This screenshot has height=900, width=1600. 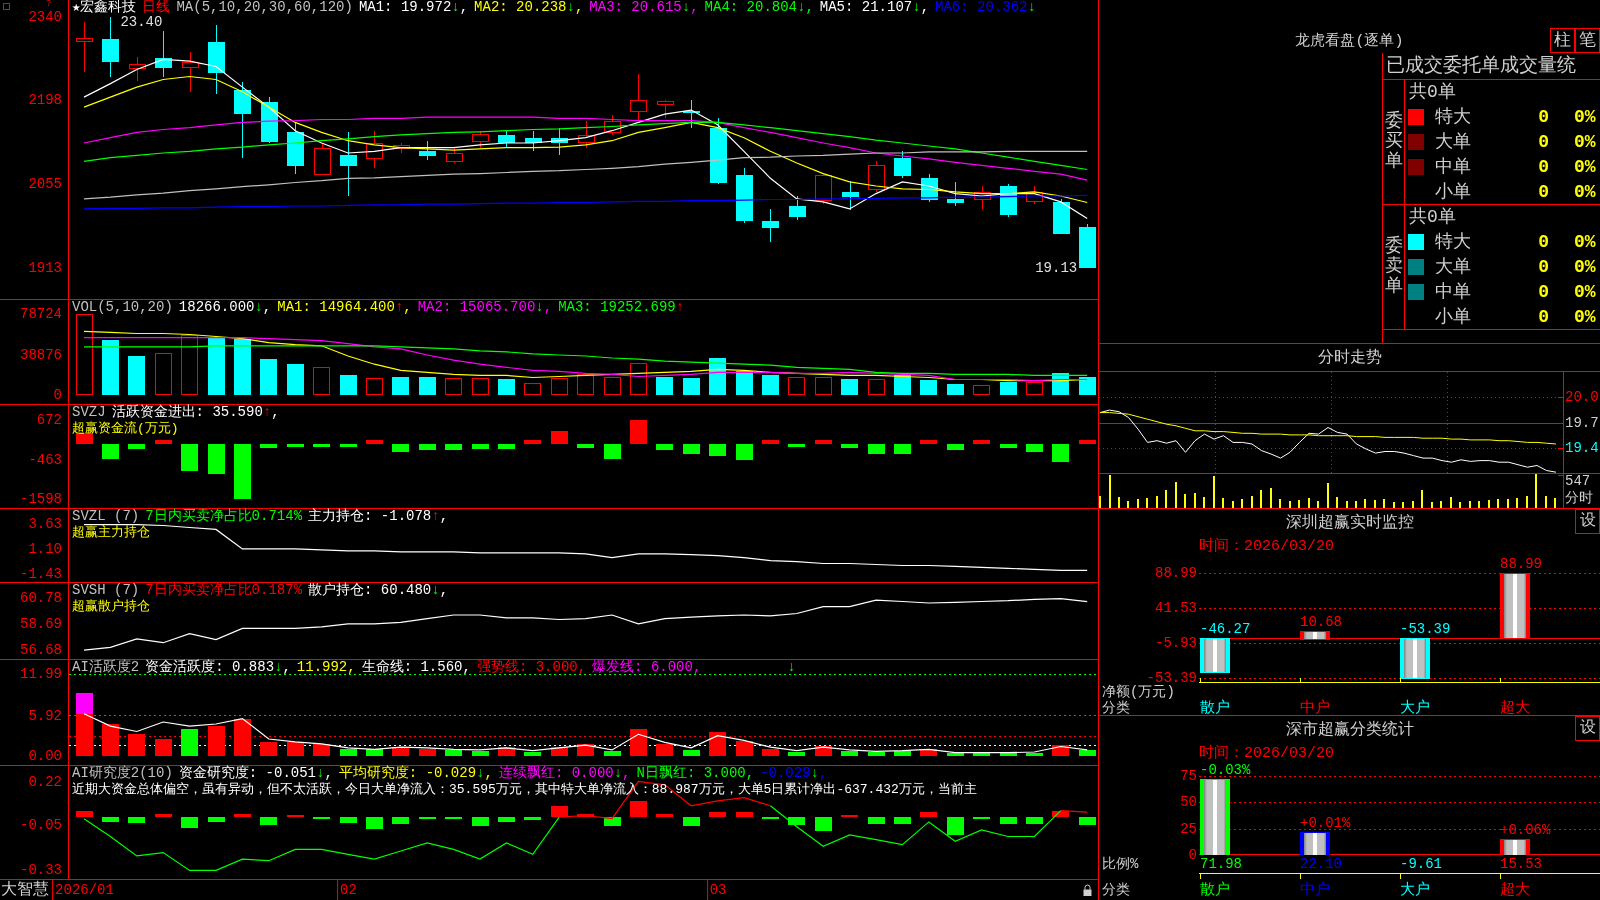 I want to click on date-label: 2026/01, so click(x=83, y=890).